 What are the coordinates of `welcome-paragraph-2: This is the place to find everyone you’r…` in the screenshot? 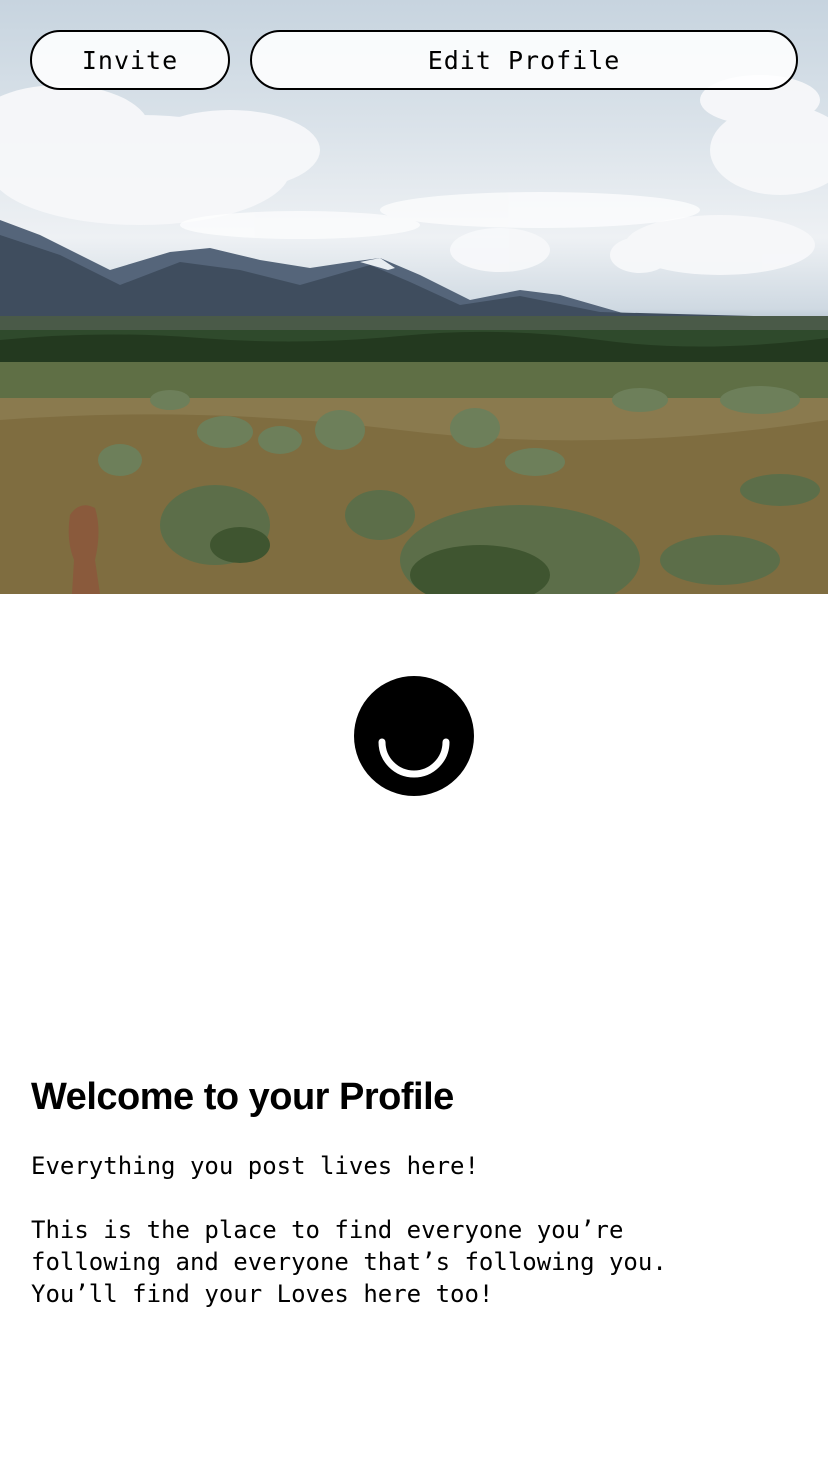 It's located at (349, 1262).